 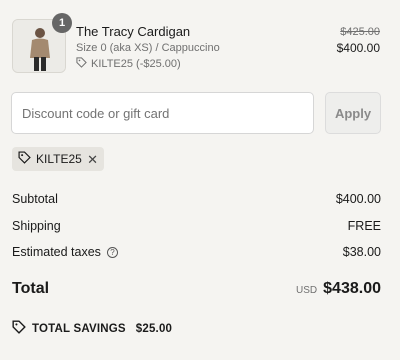 I want to click on product-thumbnail-wrap: 1, so click(x=42, y=43).